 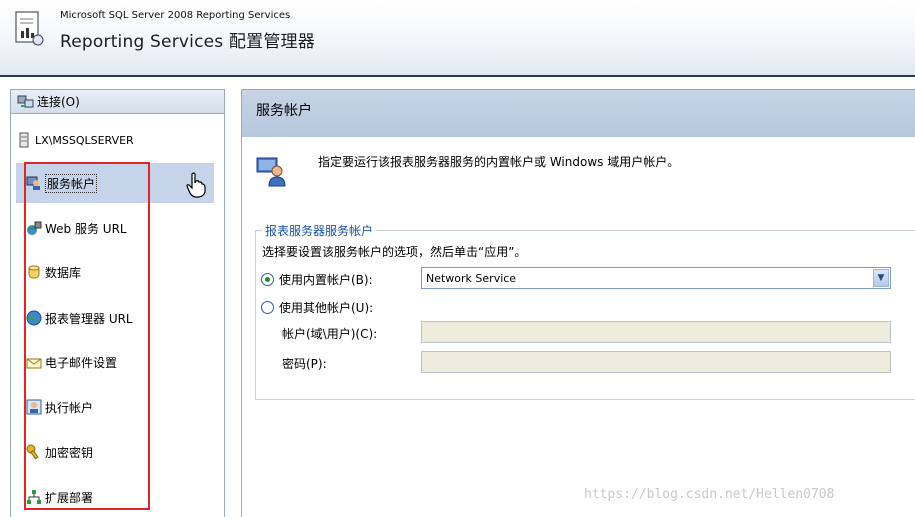 I want to click on page-title: 服务帐户, so click(x=578, y=113).